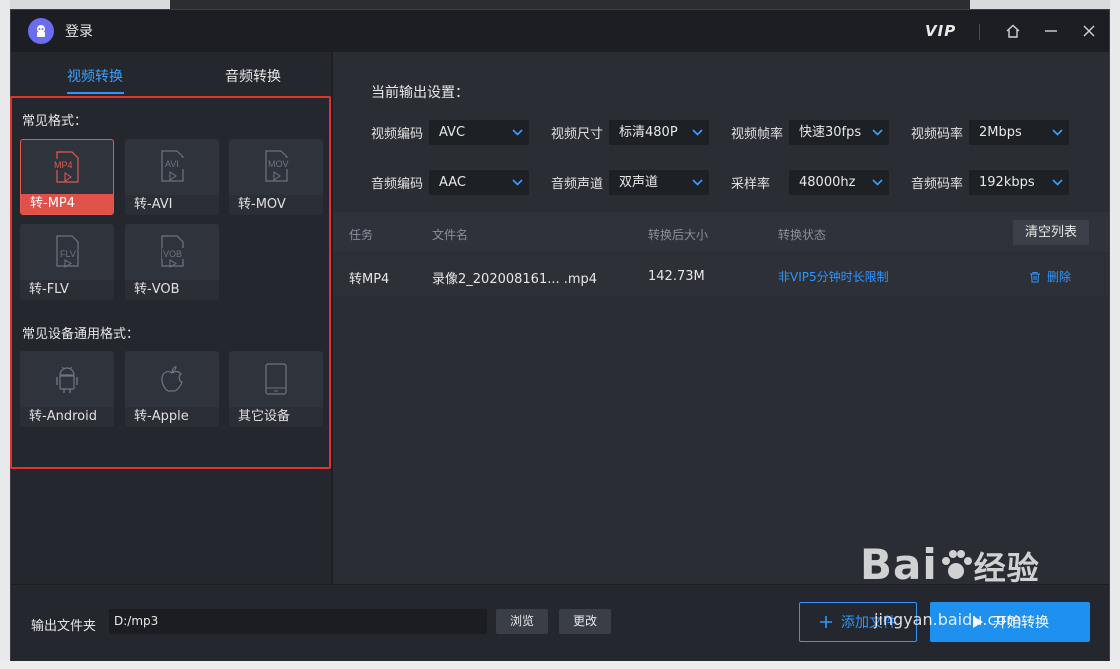  I want to click on delete-button: 删除, so click(1050, 276).